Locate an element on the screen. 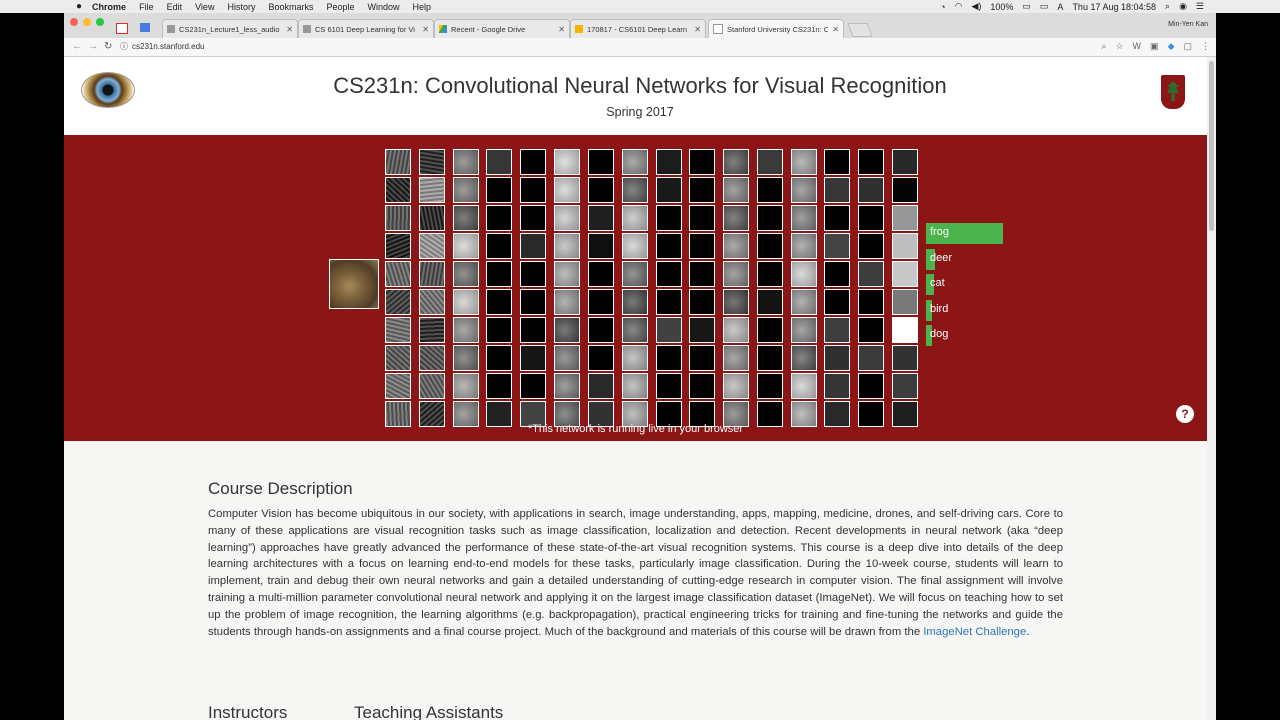 This screenshot has width=1280, height=720. profile-name: Min-Yen Kan is located at coordinates (1188, 24).